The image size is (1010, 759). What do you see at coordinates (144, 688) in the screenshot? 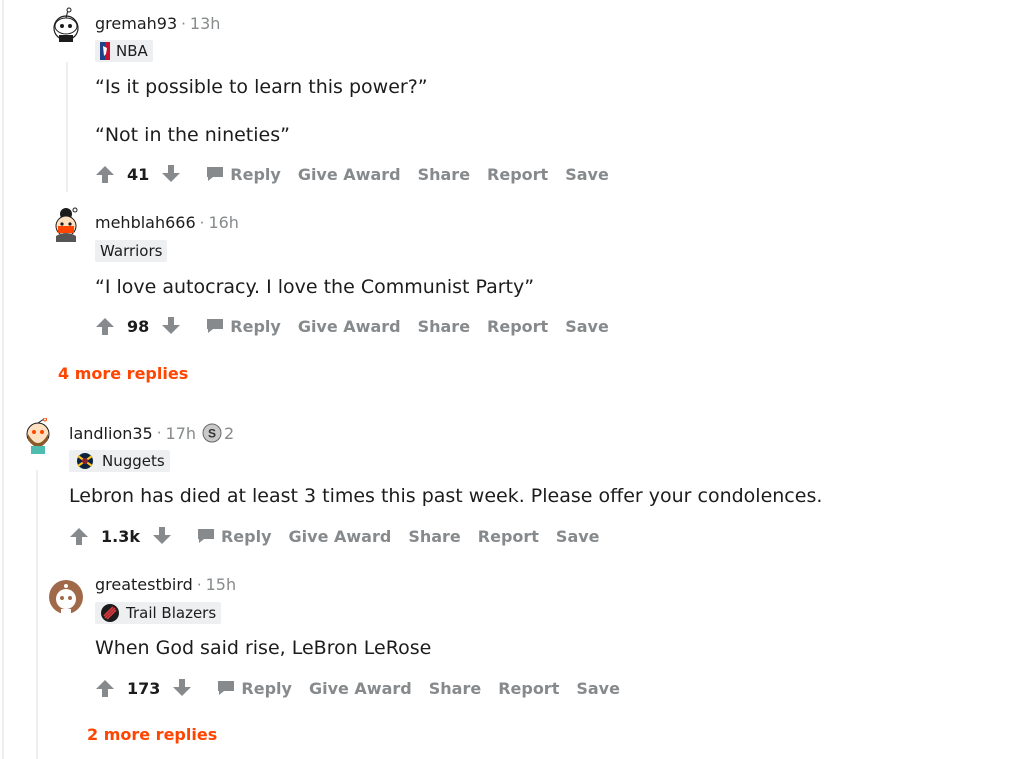
I see `vote-score: 173` at bounding box center [144, 688].